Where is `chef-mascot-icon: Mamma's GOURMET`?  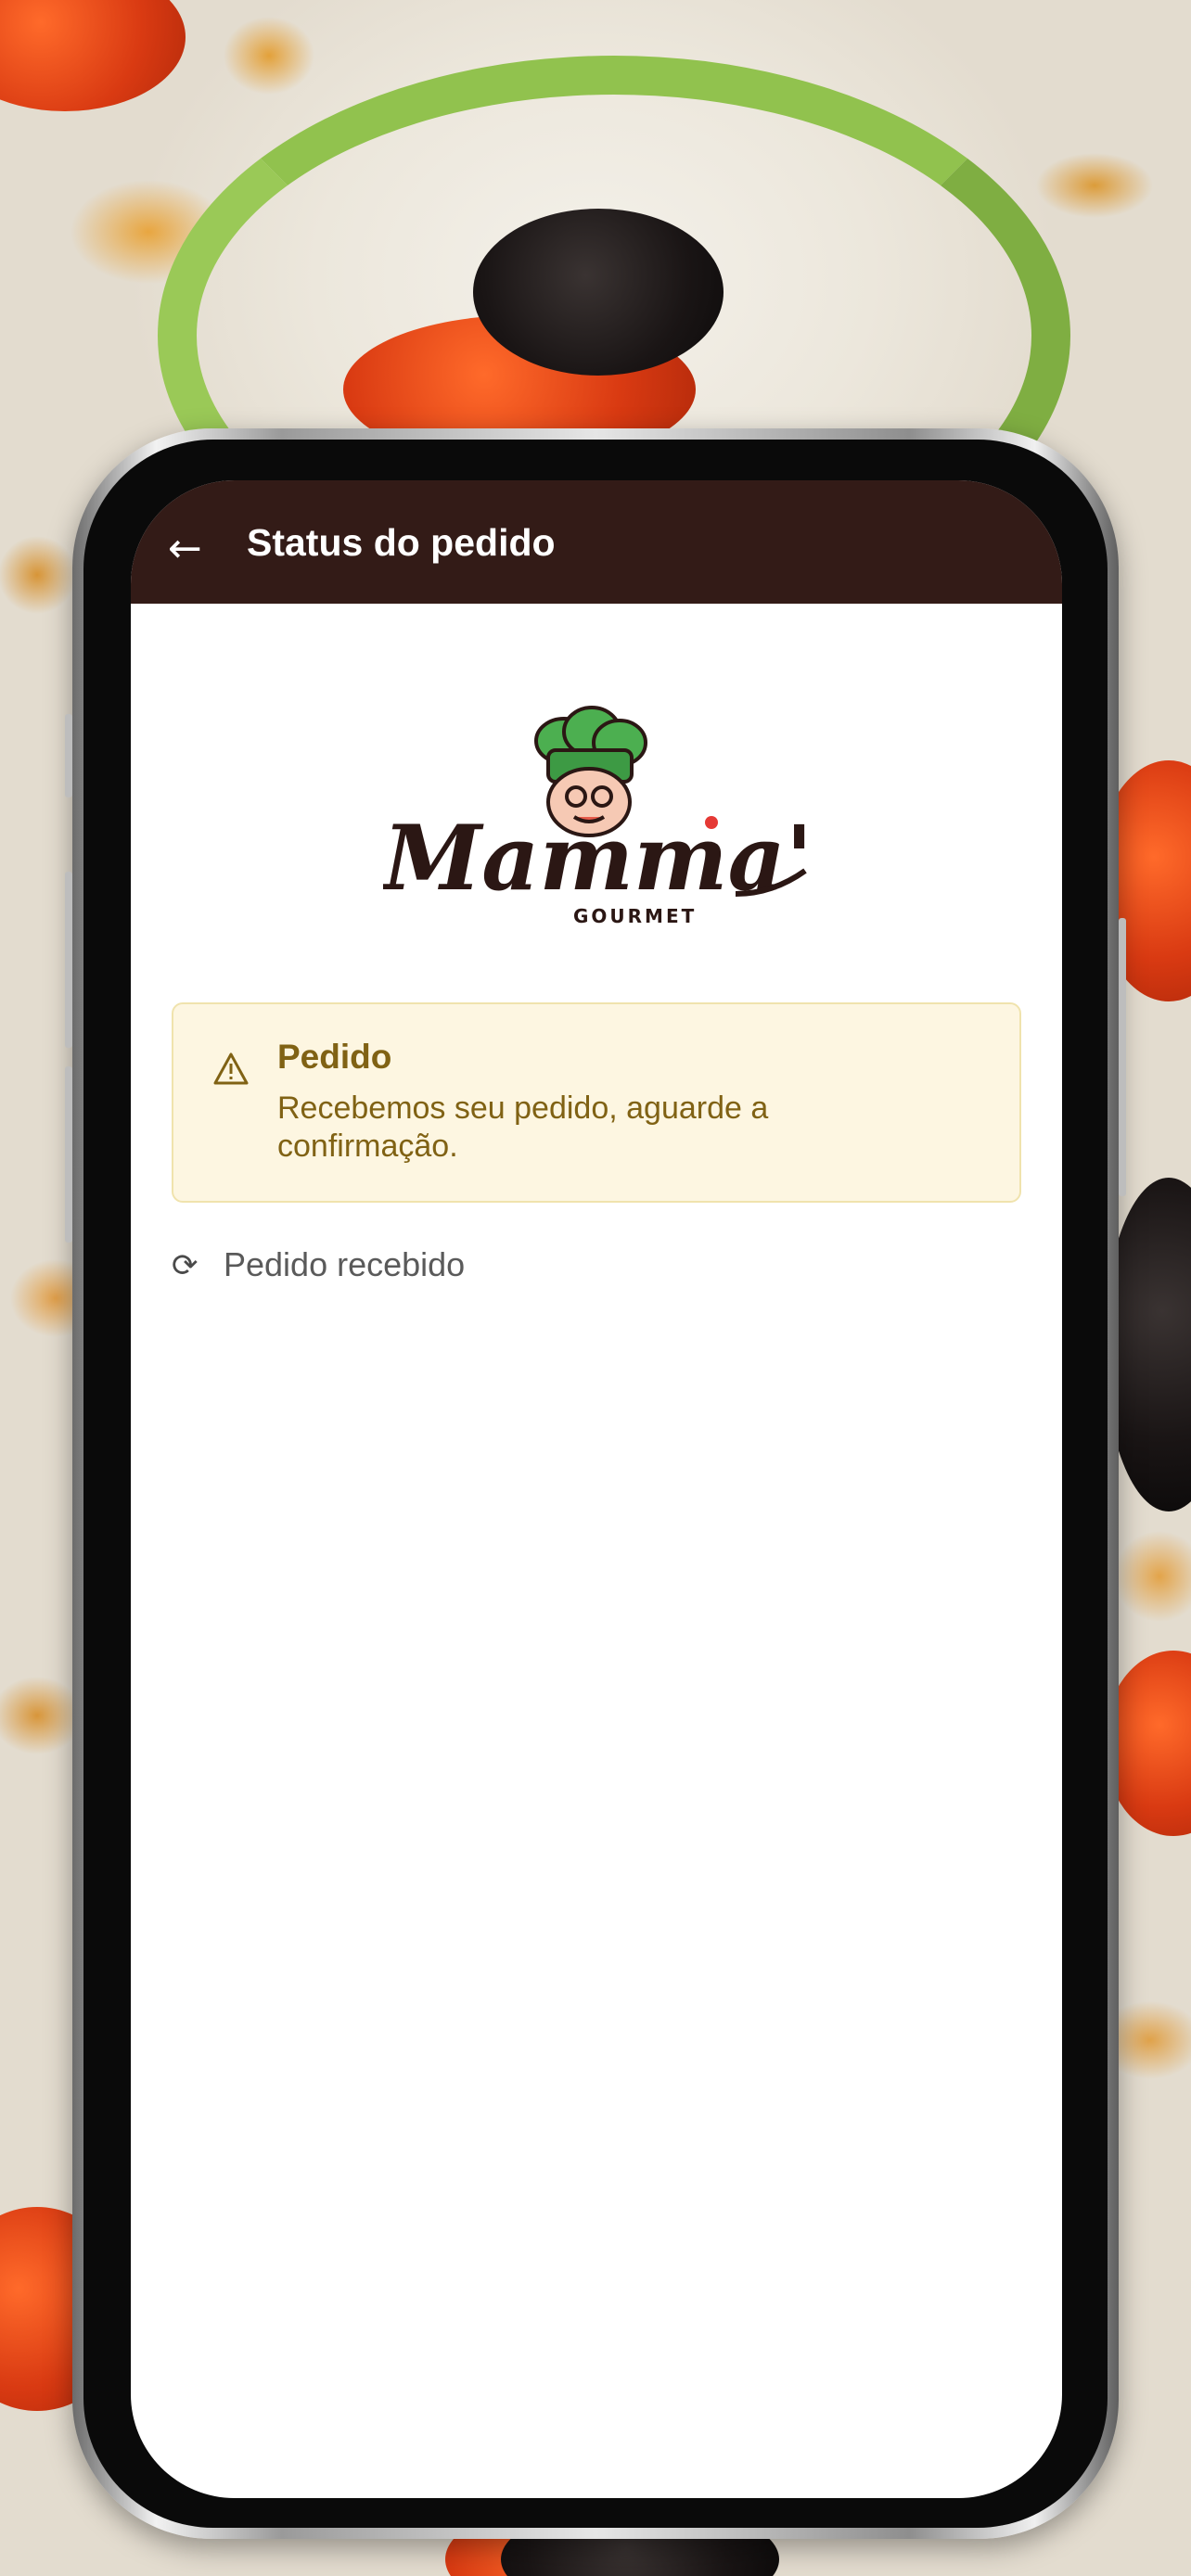
chef-mascot-icon: Mamma's GOURMET is located at coordinates (621, 816).